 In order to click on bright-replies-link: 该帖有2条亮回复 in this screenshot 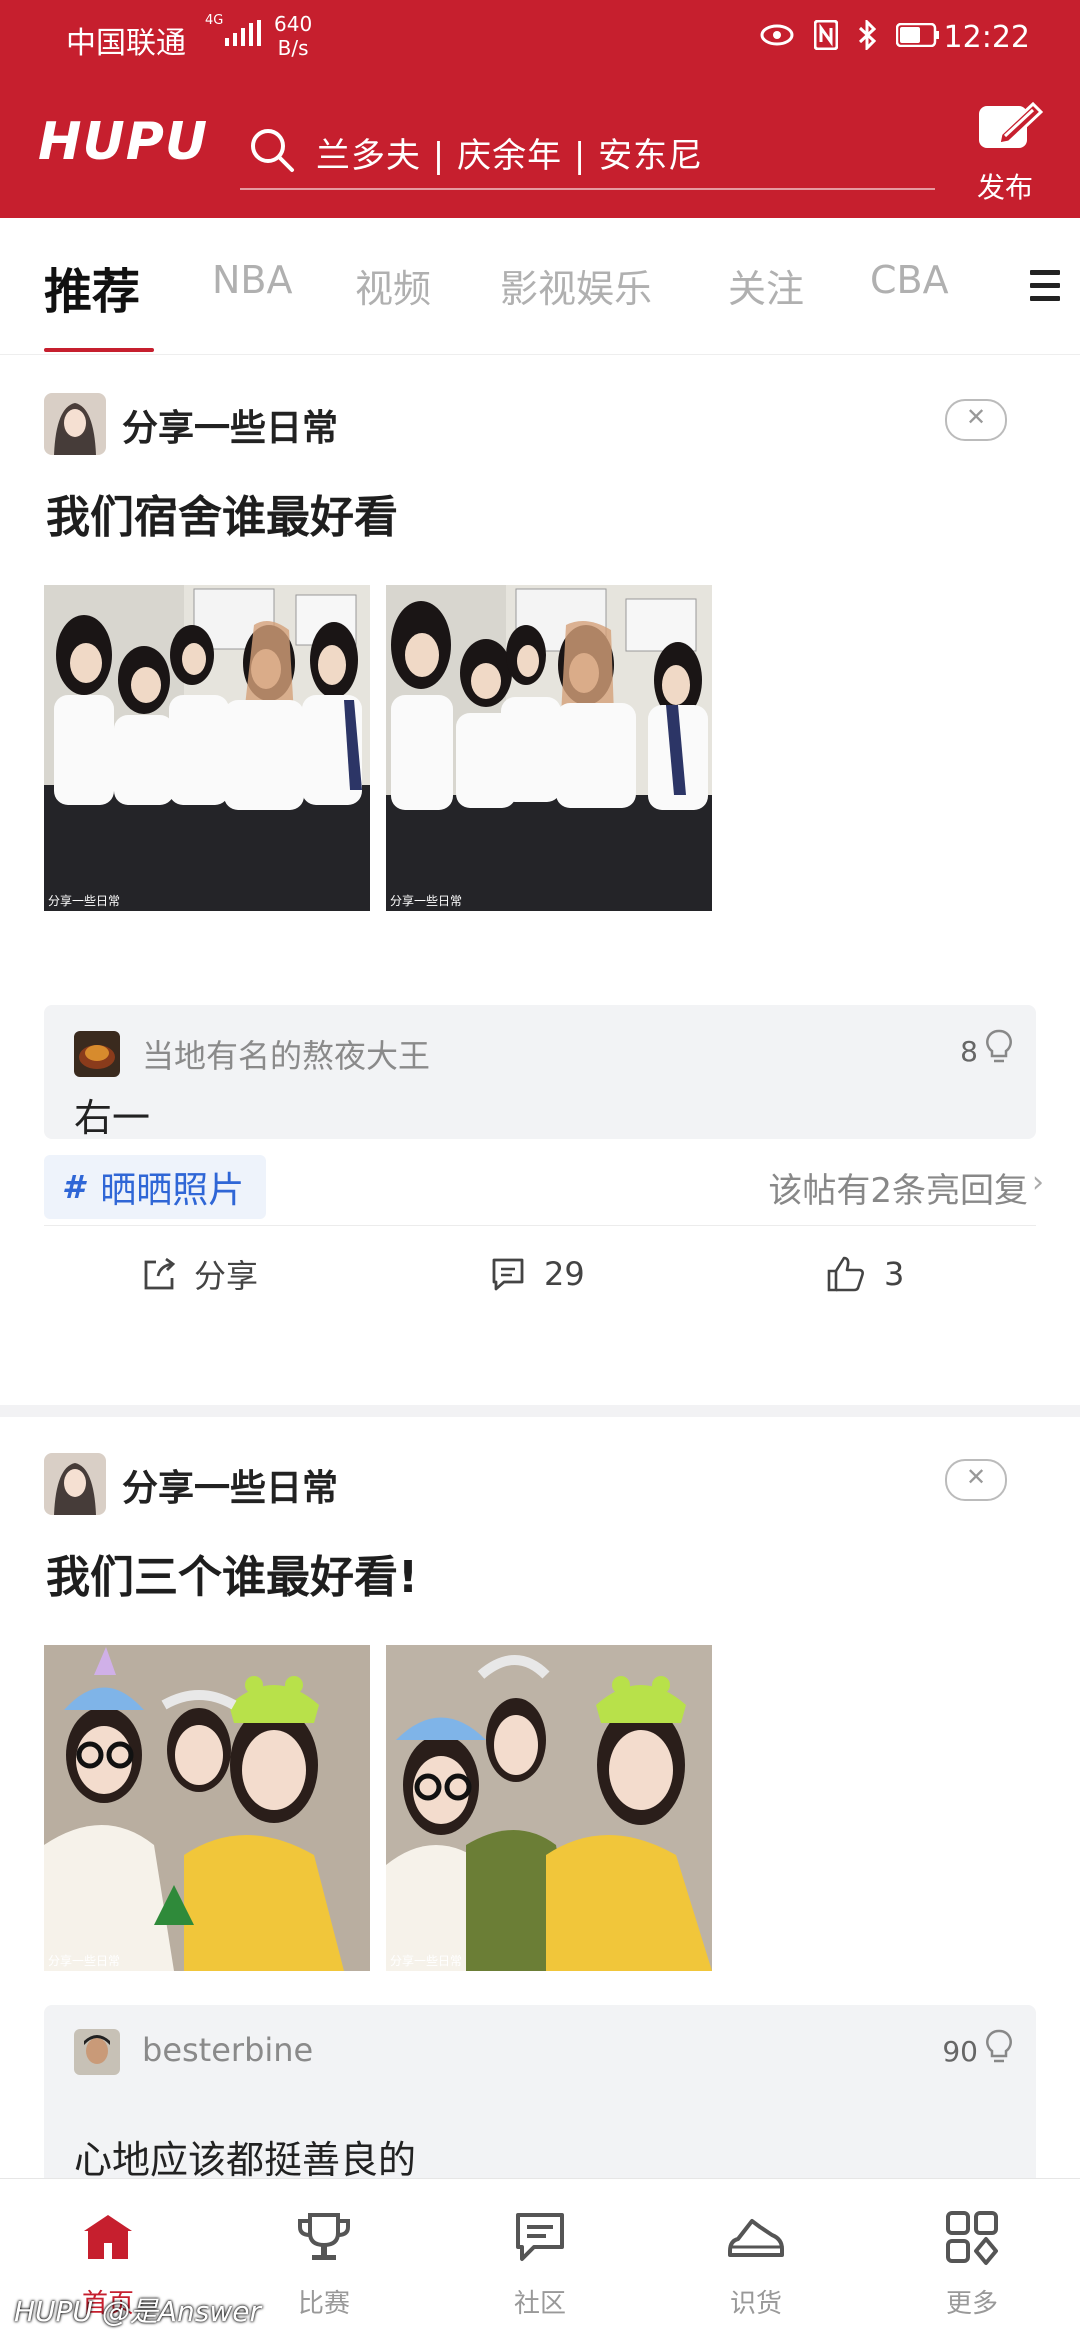, I will do `click(898, 1187)`.